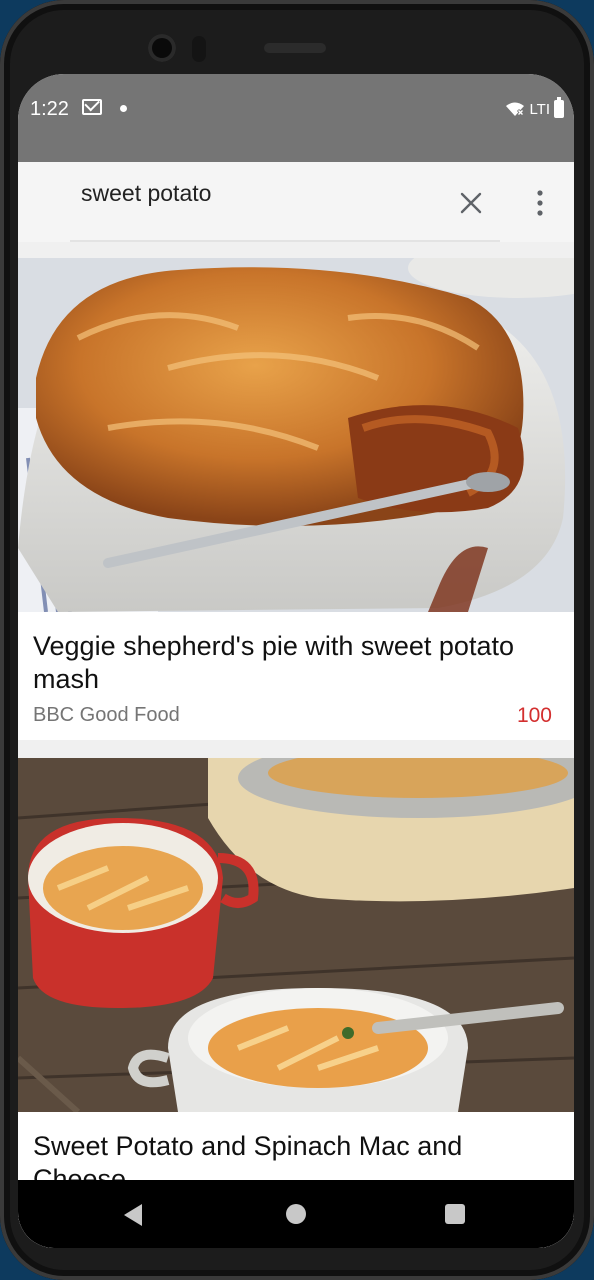 The image size is (594, 1280). I want to click on front-camera, so click(162, 48).